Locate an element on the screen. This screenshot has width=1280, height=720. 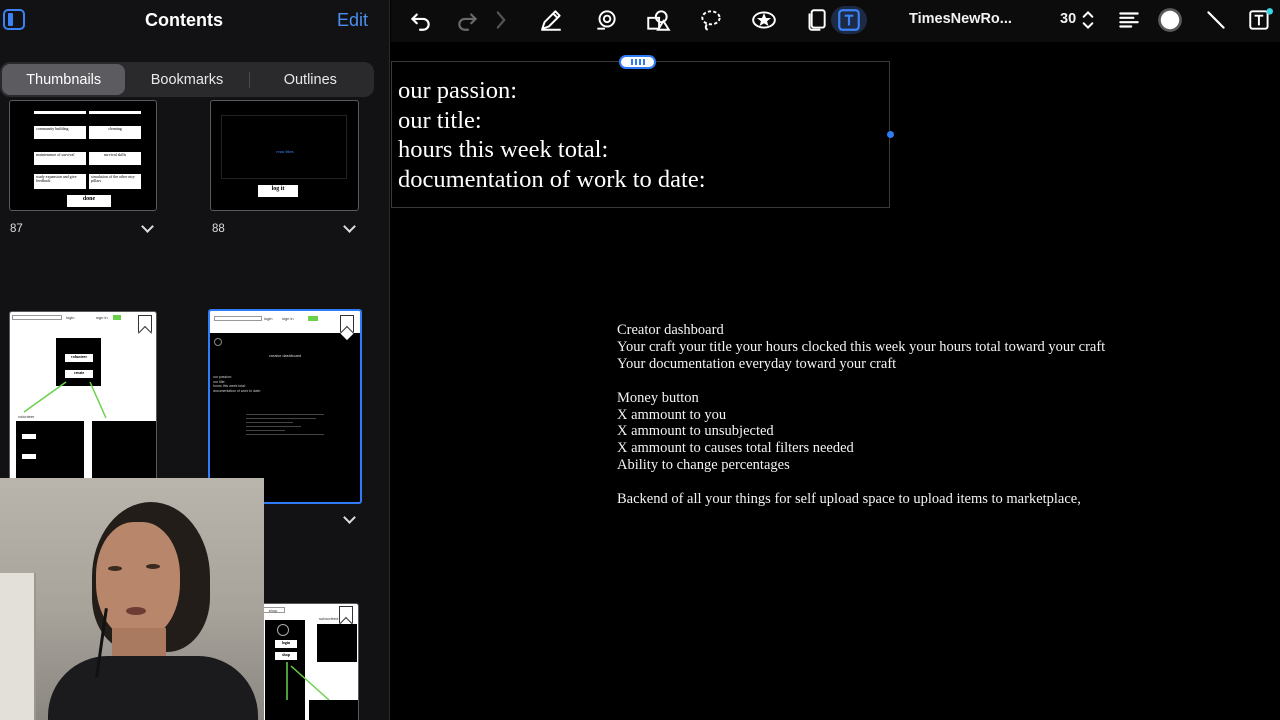
background-door is located at coordinates (18, 646).